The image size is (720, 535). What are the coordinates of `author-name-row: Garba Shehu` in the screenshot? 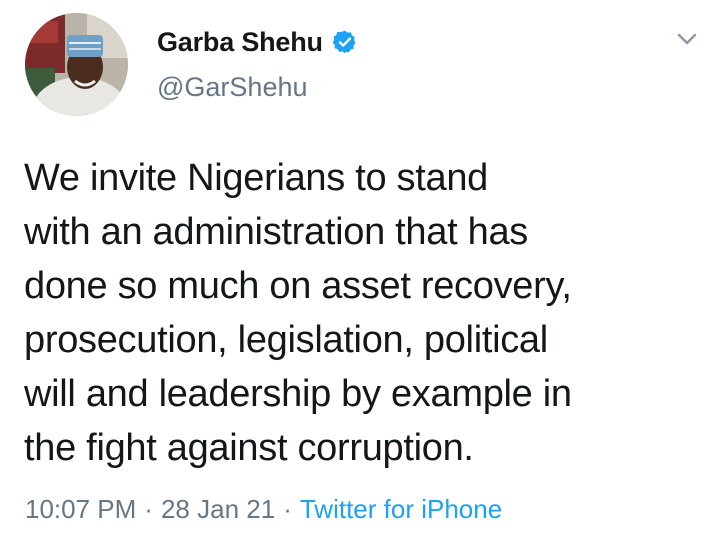 It's located at (257, 42).